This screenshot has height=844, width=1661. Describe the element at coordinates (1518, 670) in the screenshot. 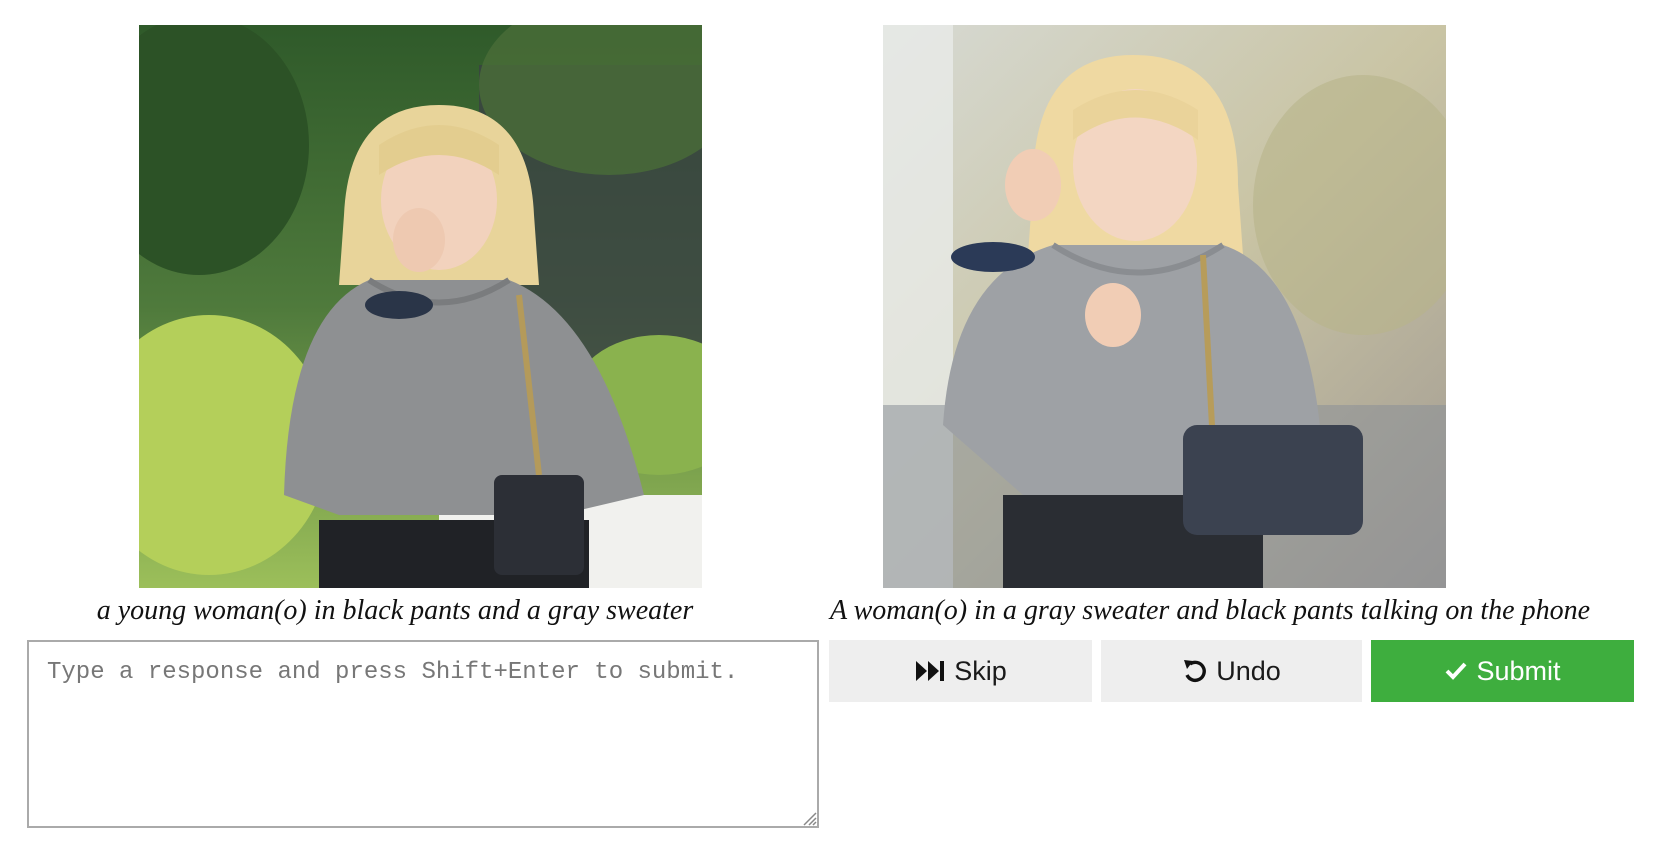

I see `submit-button-label: Submit` at that location.